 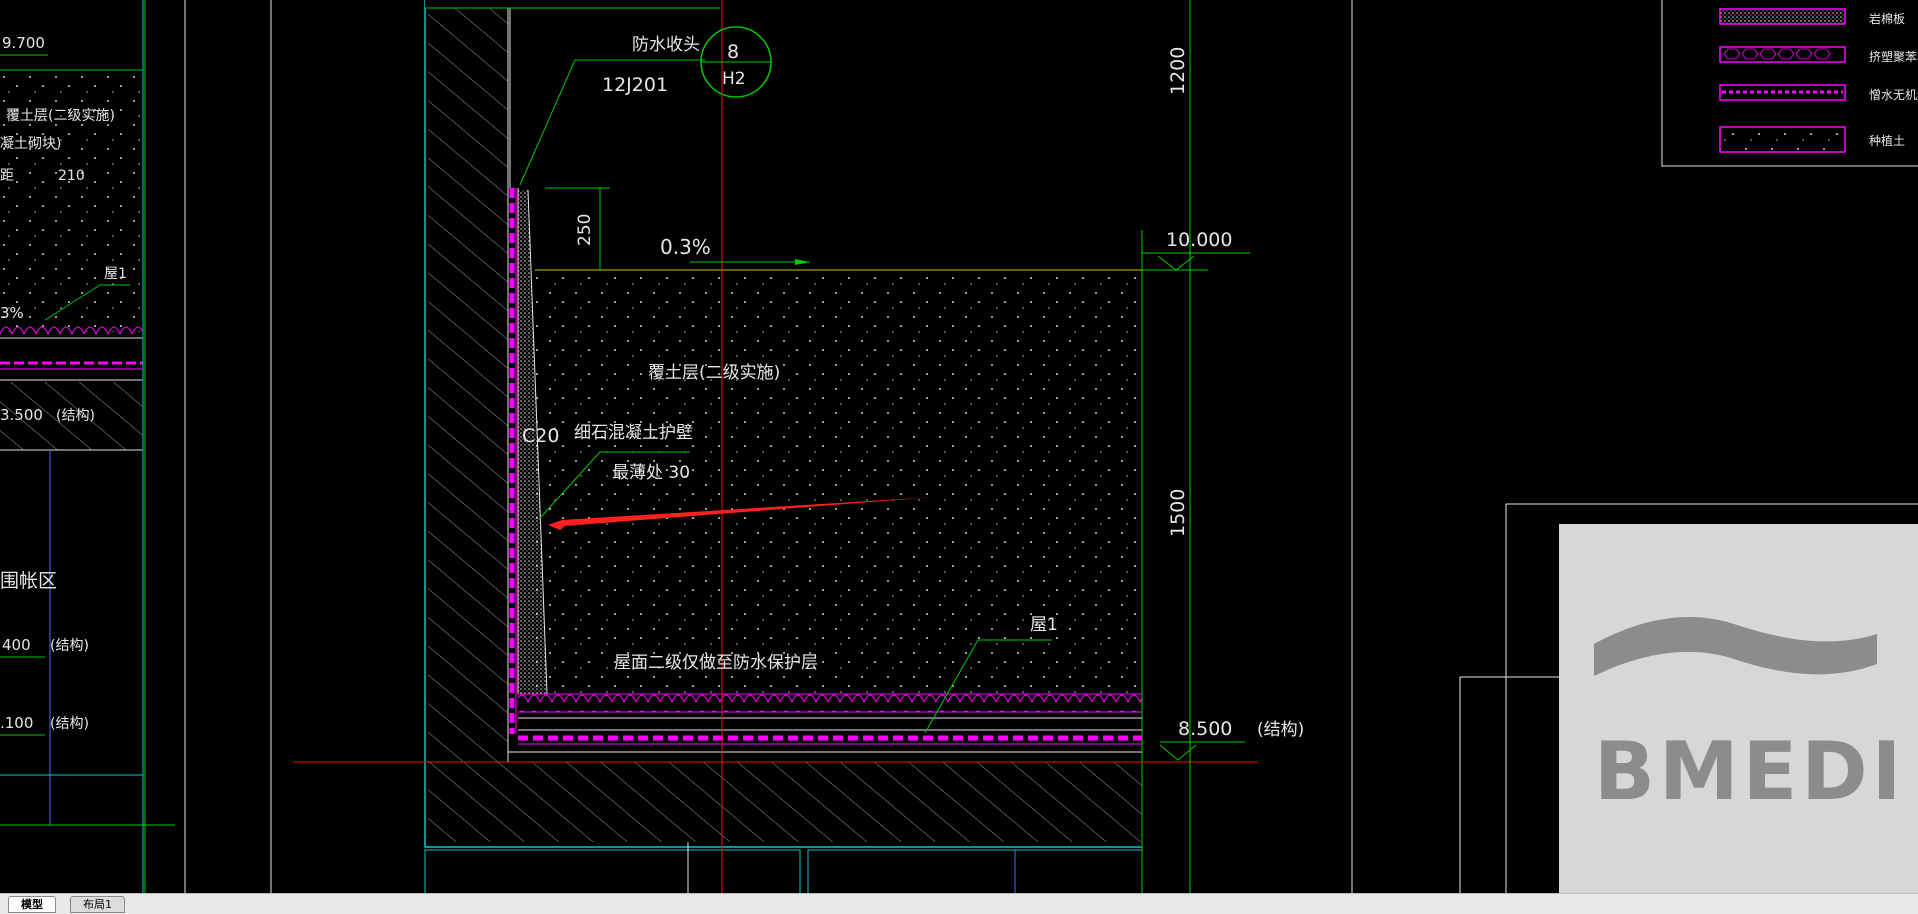 What do you see at coordinates (32, 904) in the screenshot?
I see `tab-model: 模型` at bounding box center [32, 904].